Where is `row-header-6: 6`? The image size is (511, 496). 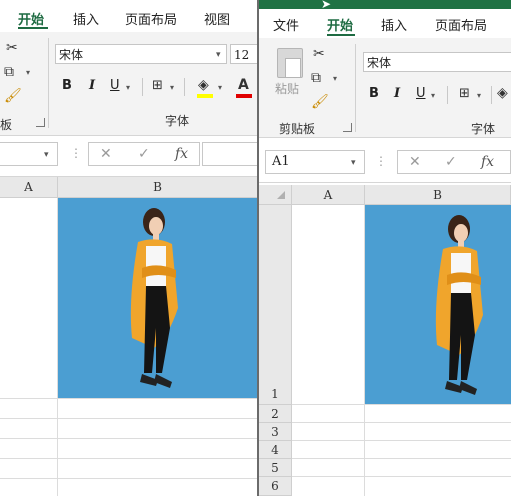 row-header-6: 6 is located at coordinates (275, 486).